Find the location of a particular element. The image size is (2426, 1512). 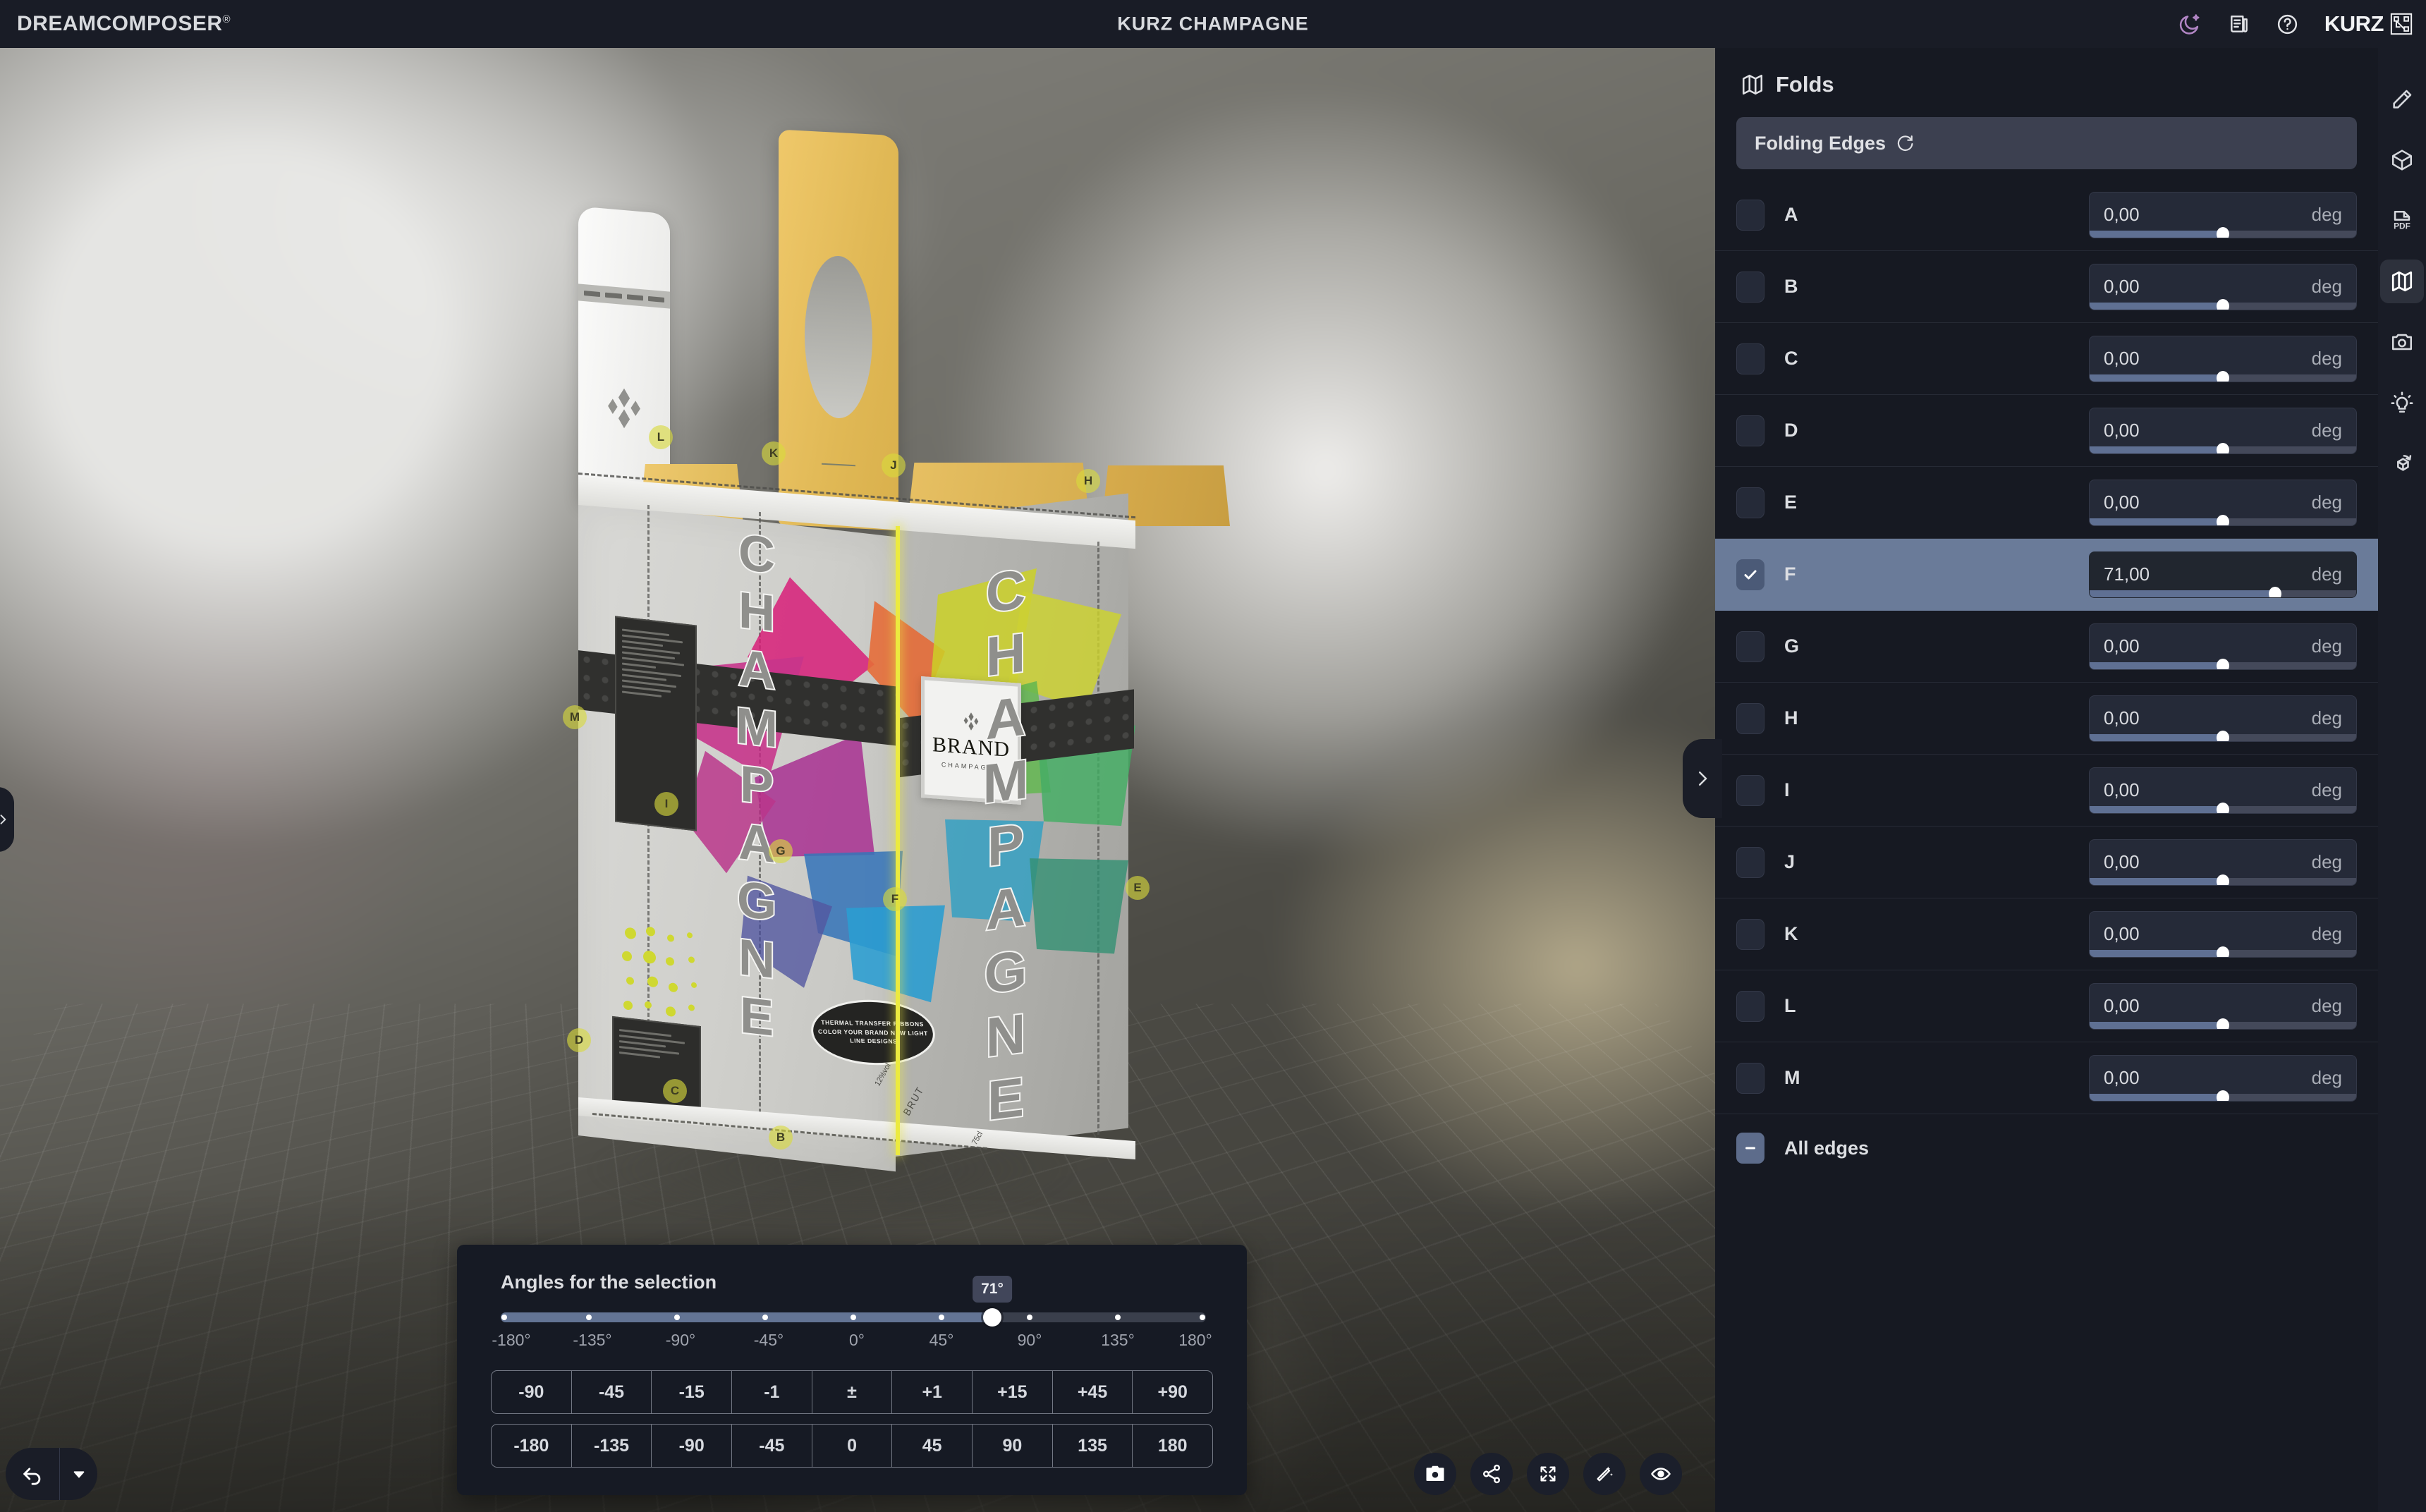

edge-angle-field-b: deg is located at coordinates (2223, 286).